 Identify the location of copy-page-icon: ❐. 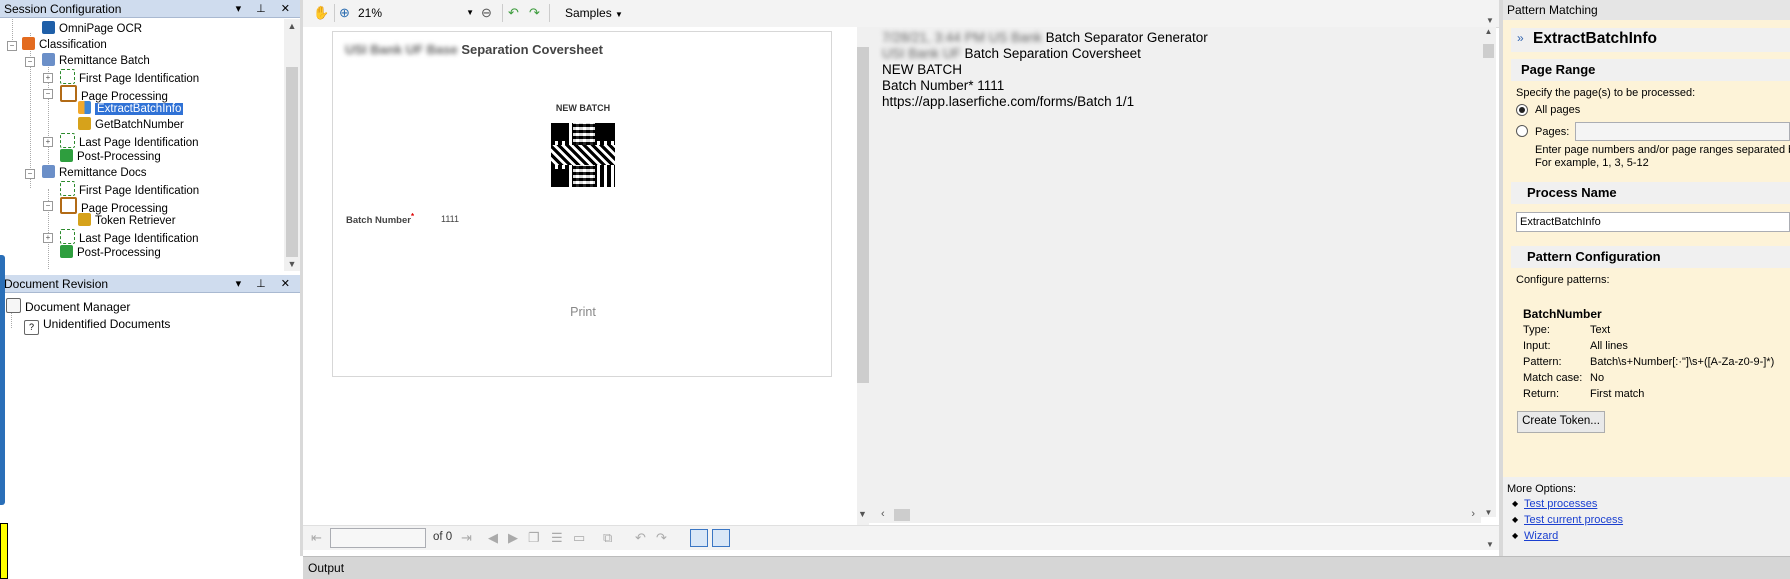
(534, 538).